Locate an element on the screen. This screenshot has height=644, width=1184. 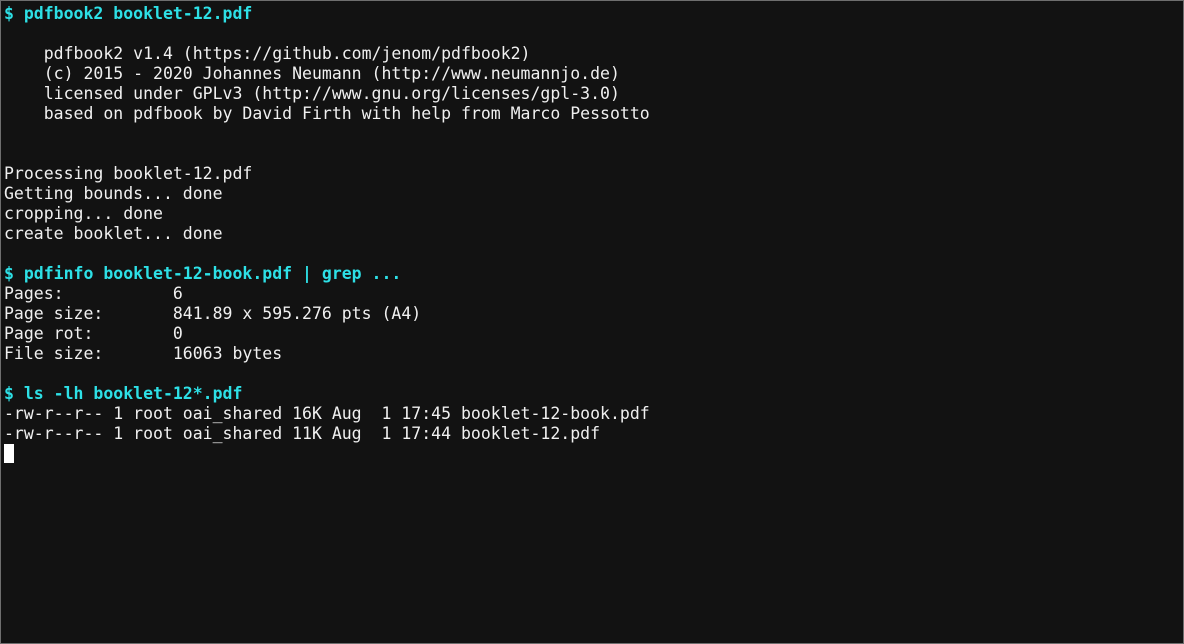
output-line-page-size: Page size: 841.89 x 595.276 pts (A4) is located at coordinates (213, 313).